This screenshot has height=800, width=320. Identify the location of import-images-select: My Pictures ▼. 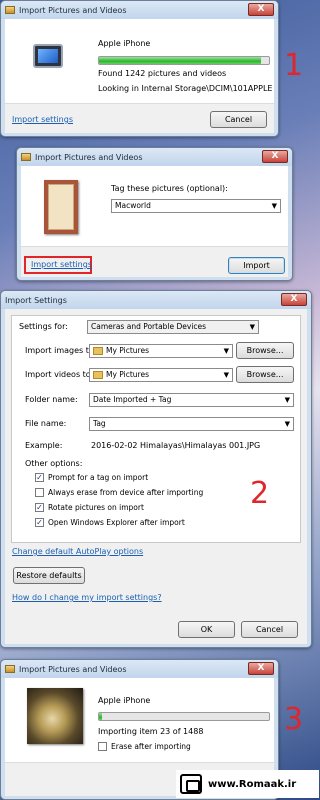
(161, 351).